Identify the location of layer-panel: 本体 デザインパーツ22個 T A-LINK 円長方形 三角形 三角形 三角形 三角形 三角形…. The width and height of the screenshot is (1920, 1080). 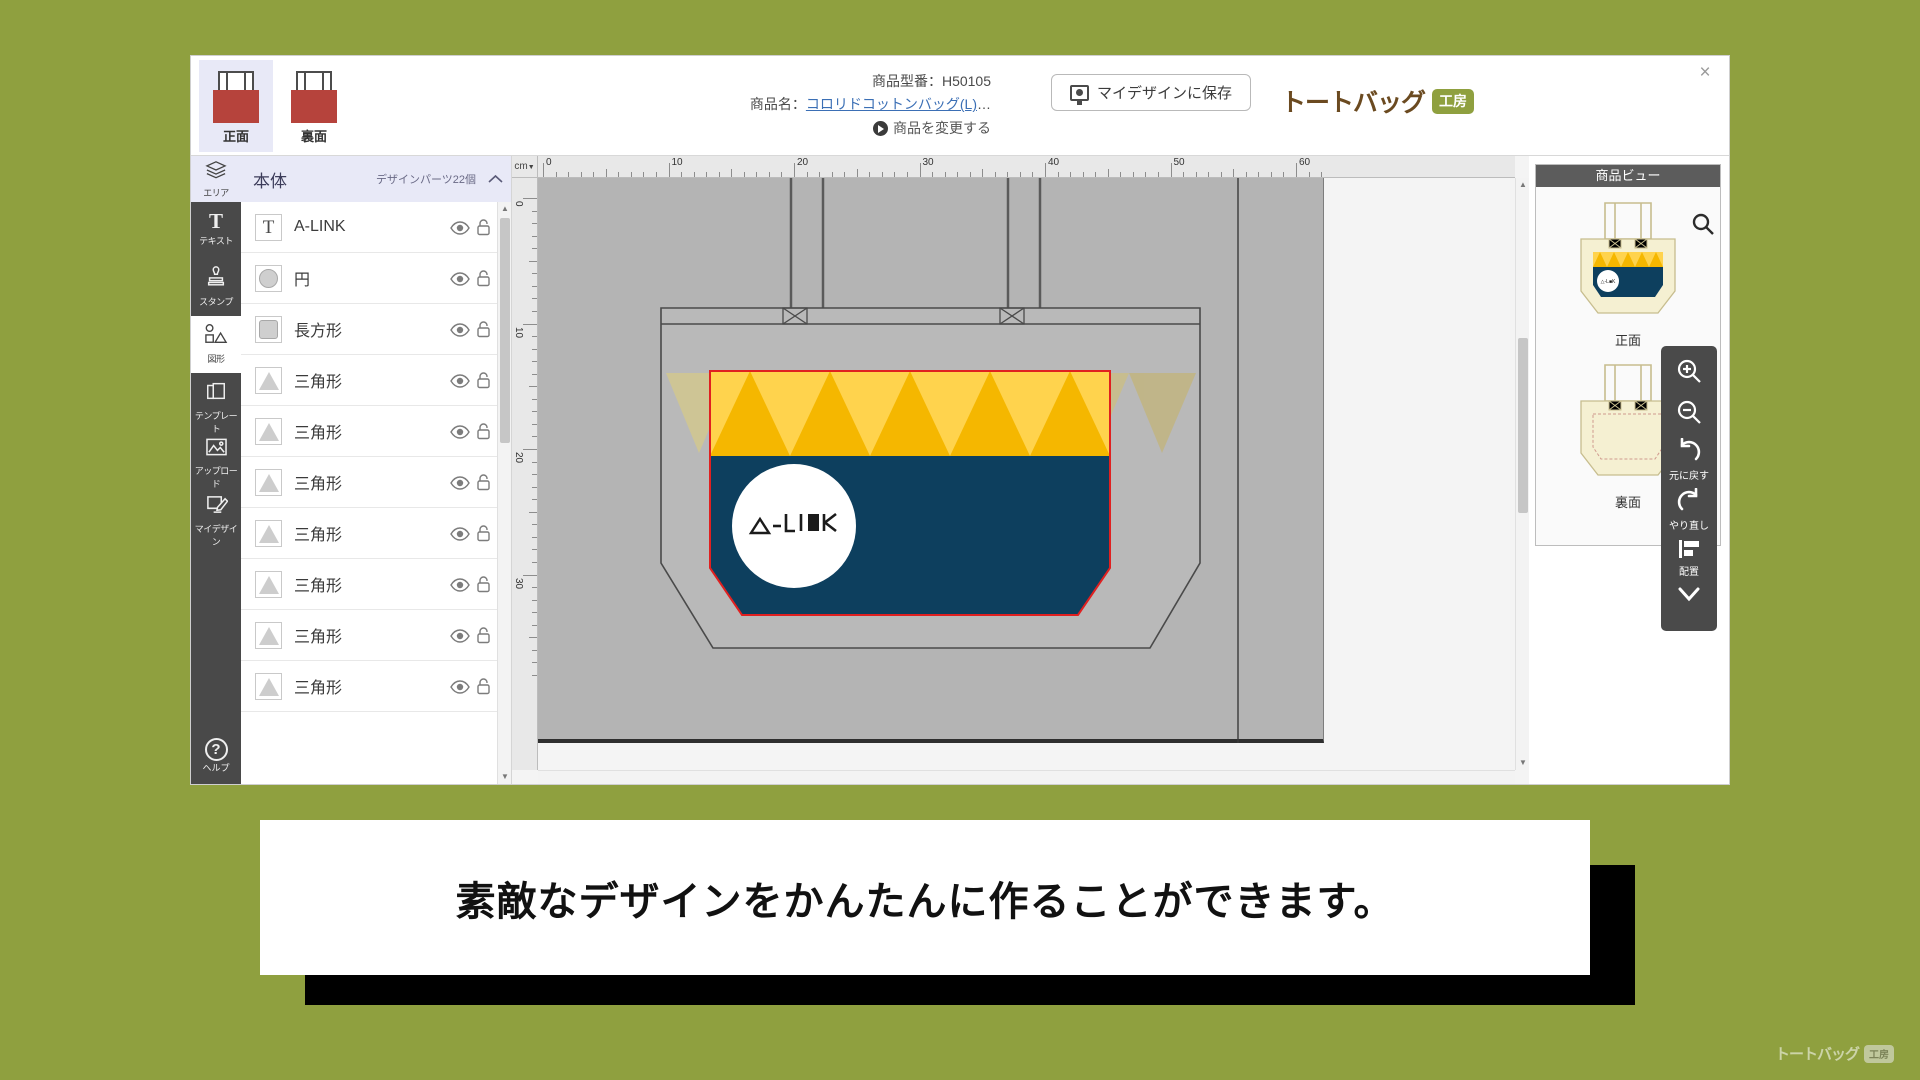
(376, 470).